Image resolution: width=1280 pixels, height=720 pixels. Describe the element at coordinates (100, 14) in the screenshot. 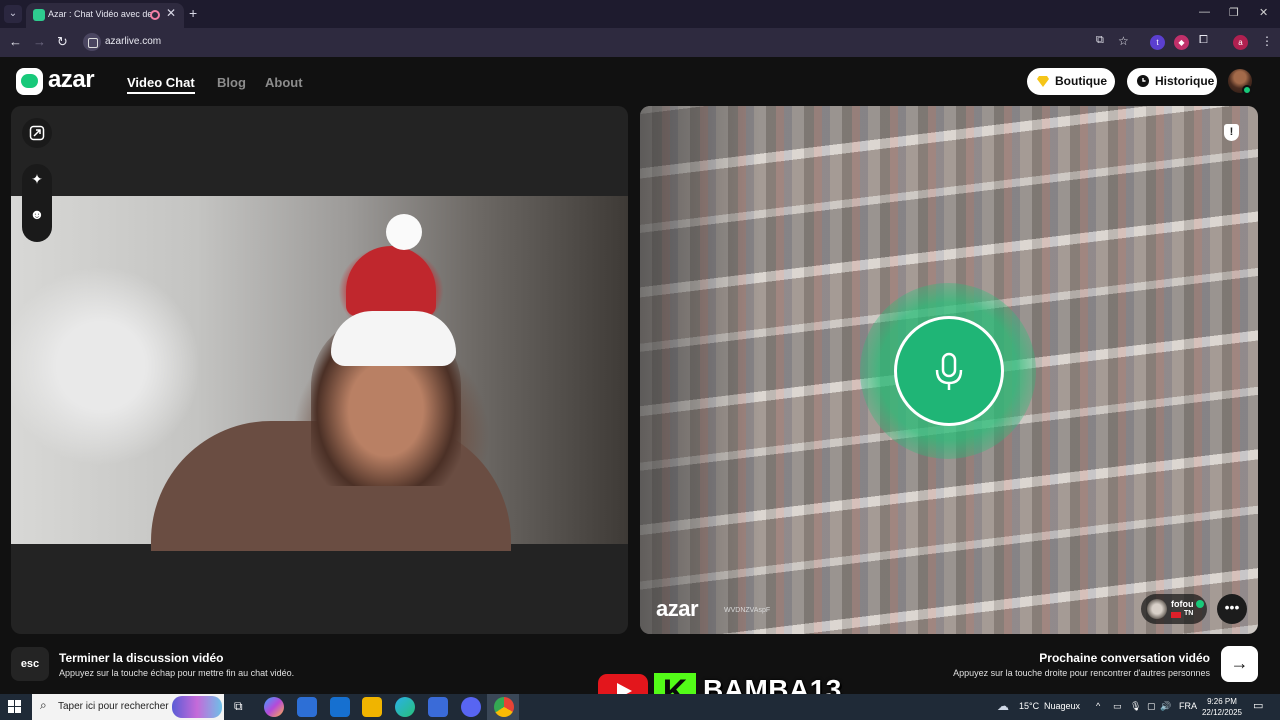

I see `tab-title: Azar : Chat Vidéo avec de n` at that location.